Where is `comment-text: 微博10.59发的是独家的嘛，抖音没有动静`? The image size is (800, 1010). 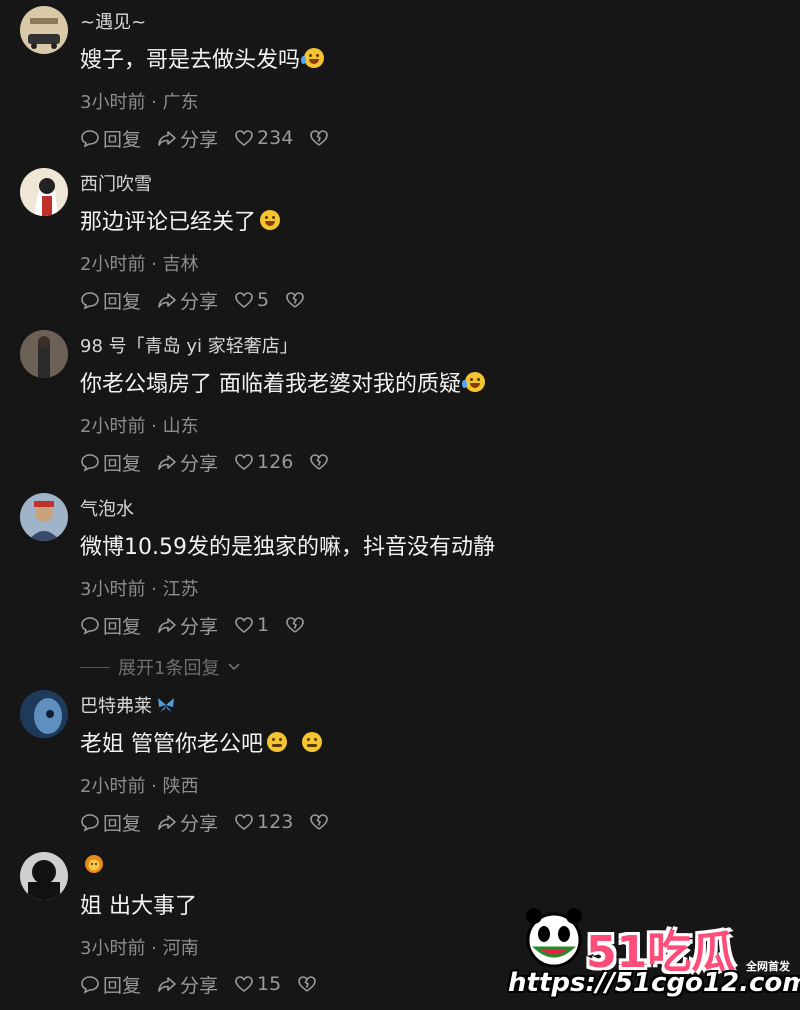
comment-text: 微博10.59发的是独家的嘛，抖音没有动静 is located at coordinates (287, 545).